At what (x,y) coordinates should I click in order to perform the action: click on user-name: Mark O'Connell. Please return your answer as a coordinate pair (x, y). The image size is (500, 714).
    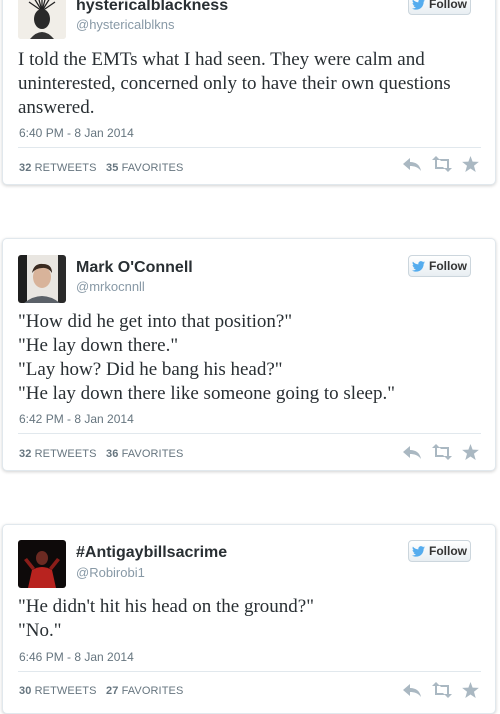
    Looking at the image, I should click on (134, 268).